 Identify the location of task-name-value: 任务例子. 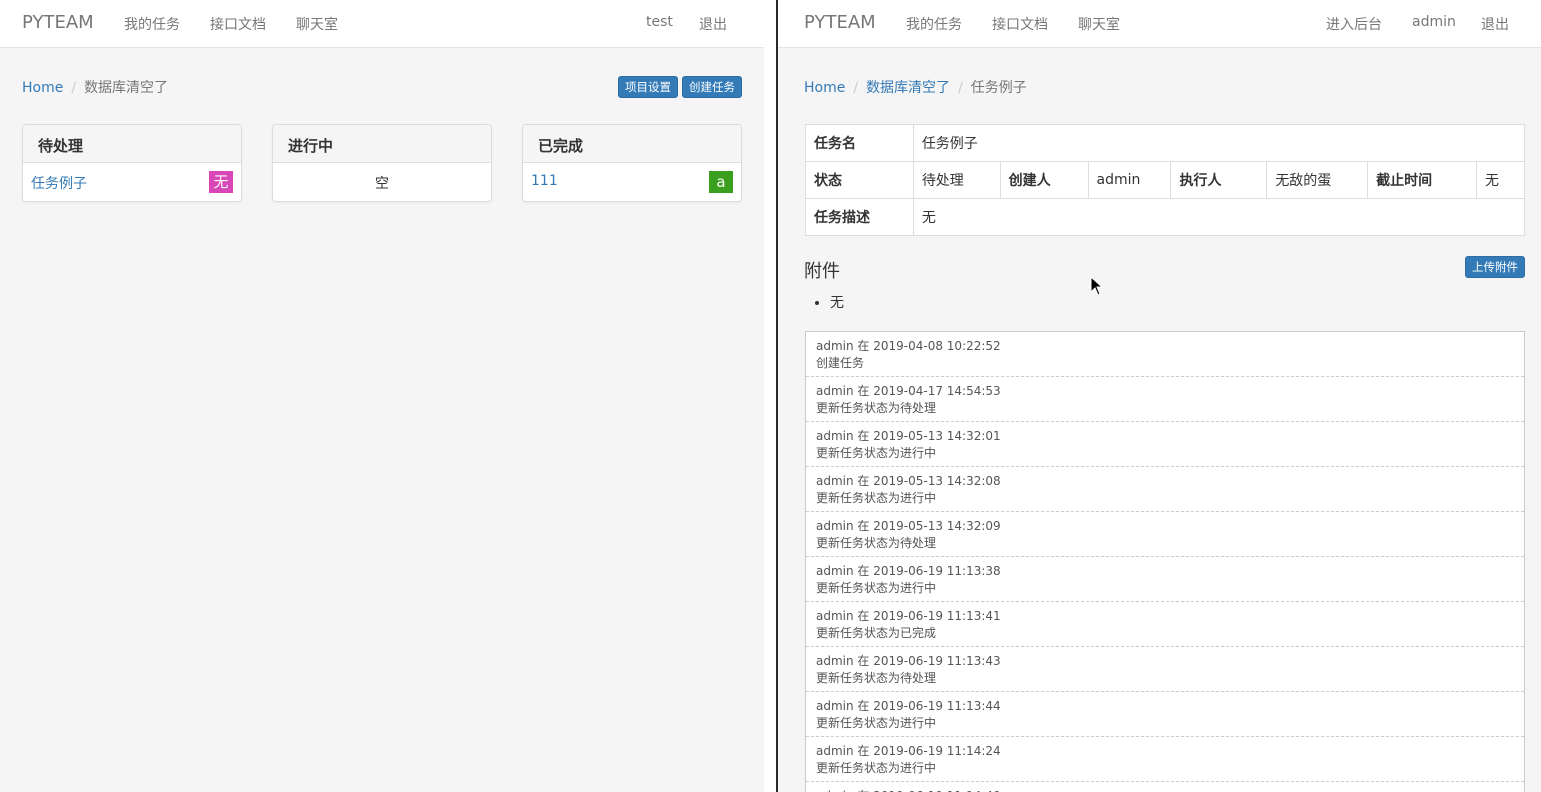
(1219, 143).